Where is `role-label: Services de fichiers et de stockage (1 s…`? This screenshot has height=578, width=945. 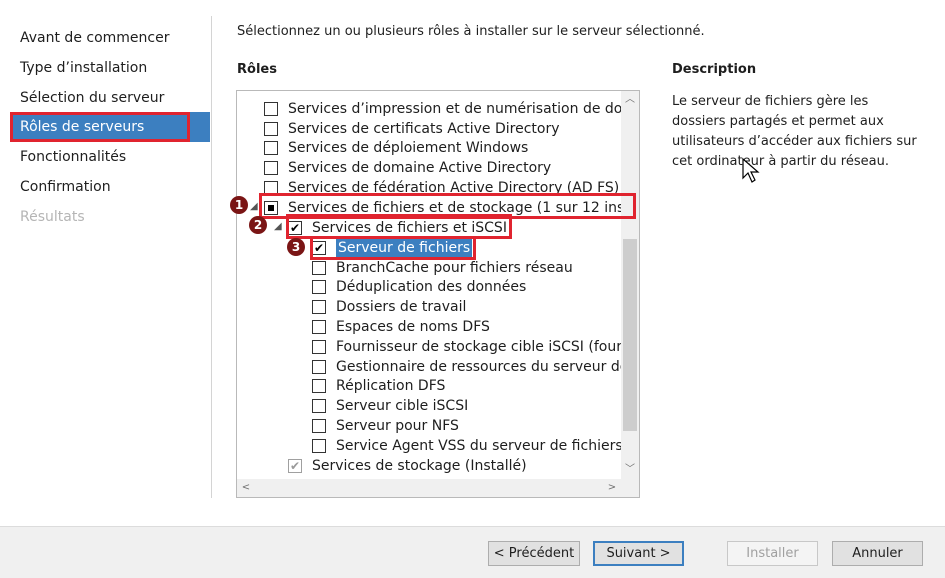 role-label: Services de fichiers et de stockage (1 s… is located at coordinates (464, 208).